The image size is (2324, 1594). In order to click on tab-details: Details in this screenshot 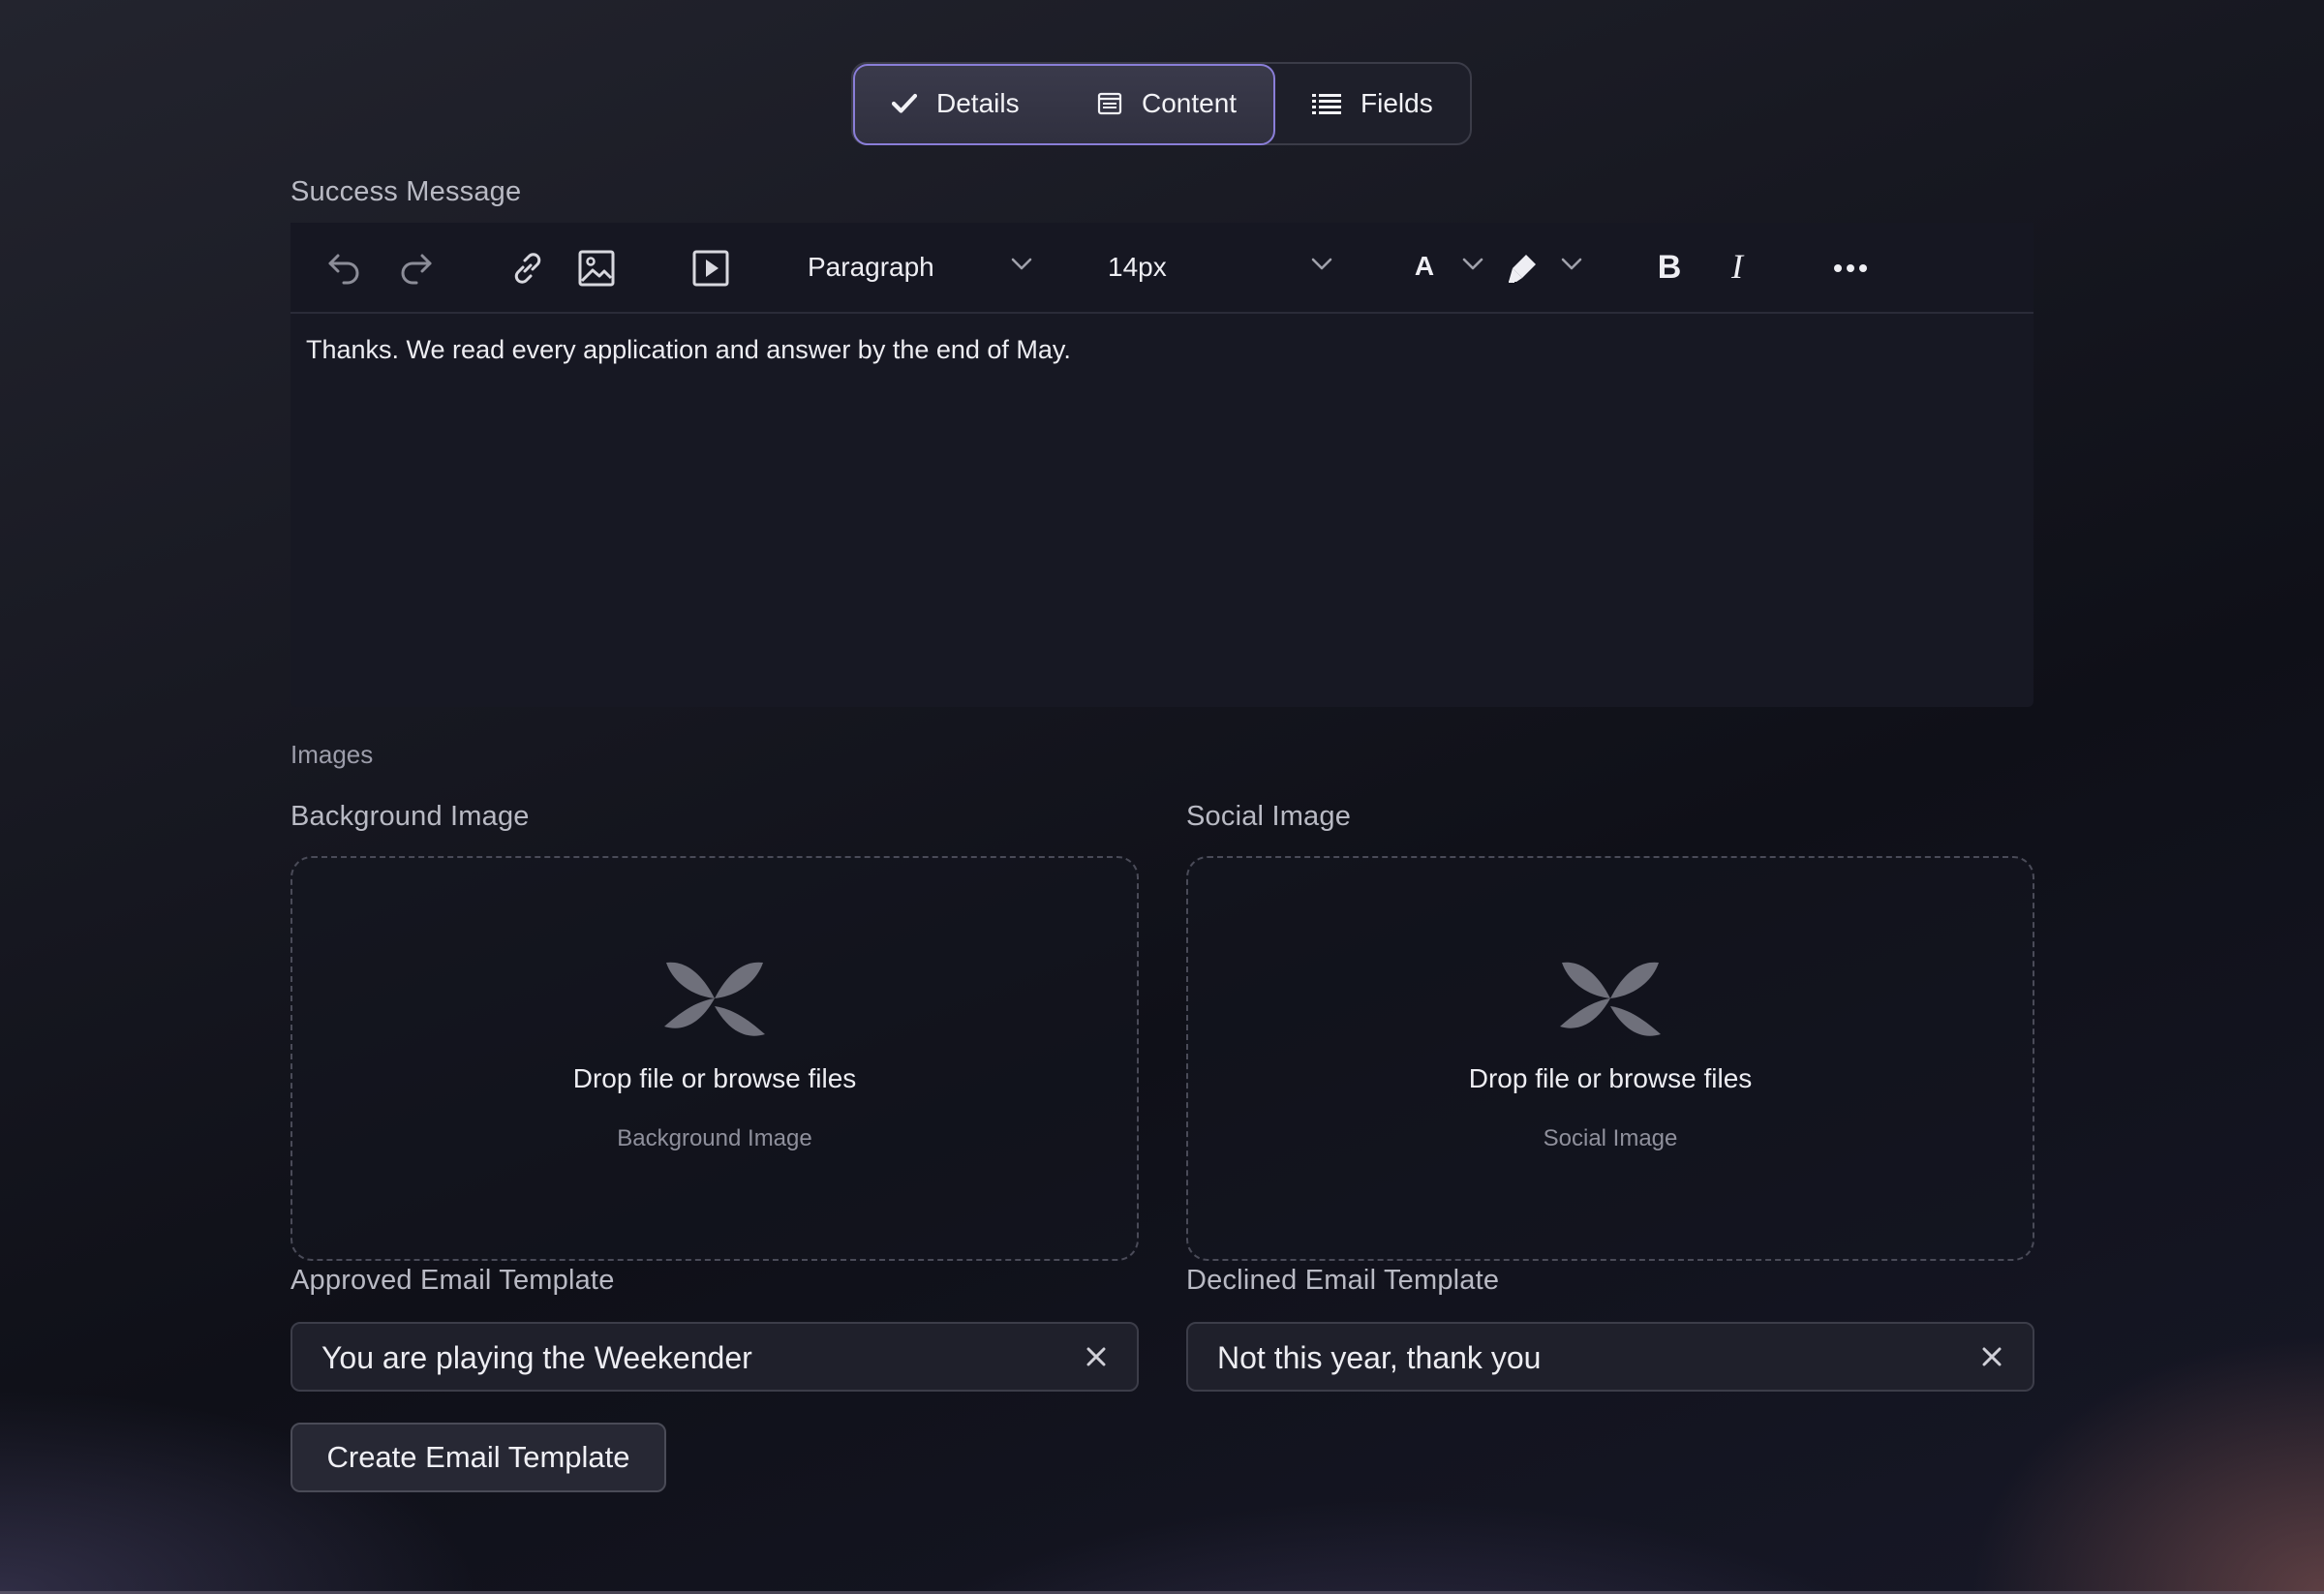, I will do `click(956, 103)`.